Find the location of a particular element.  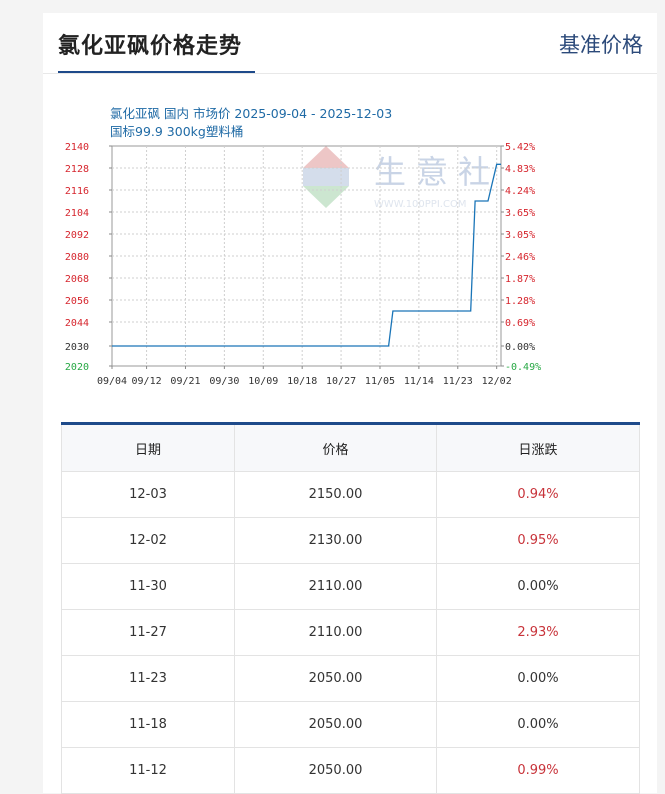

benchmark-price-link: 基准价格 is located at coordinates (601, 44).